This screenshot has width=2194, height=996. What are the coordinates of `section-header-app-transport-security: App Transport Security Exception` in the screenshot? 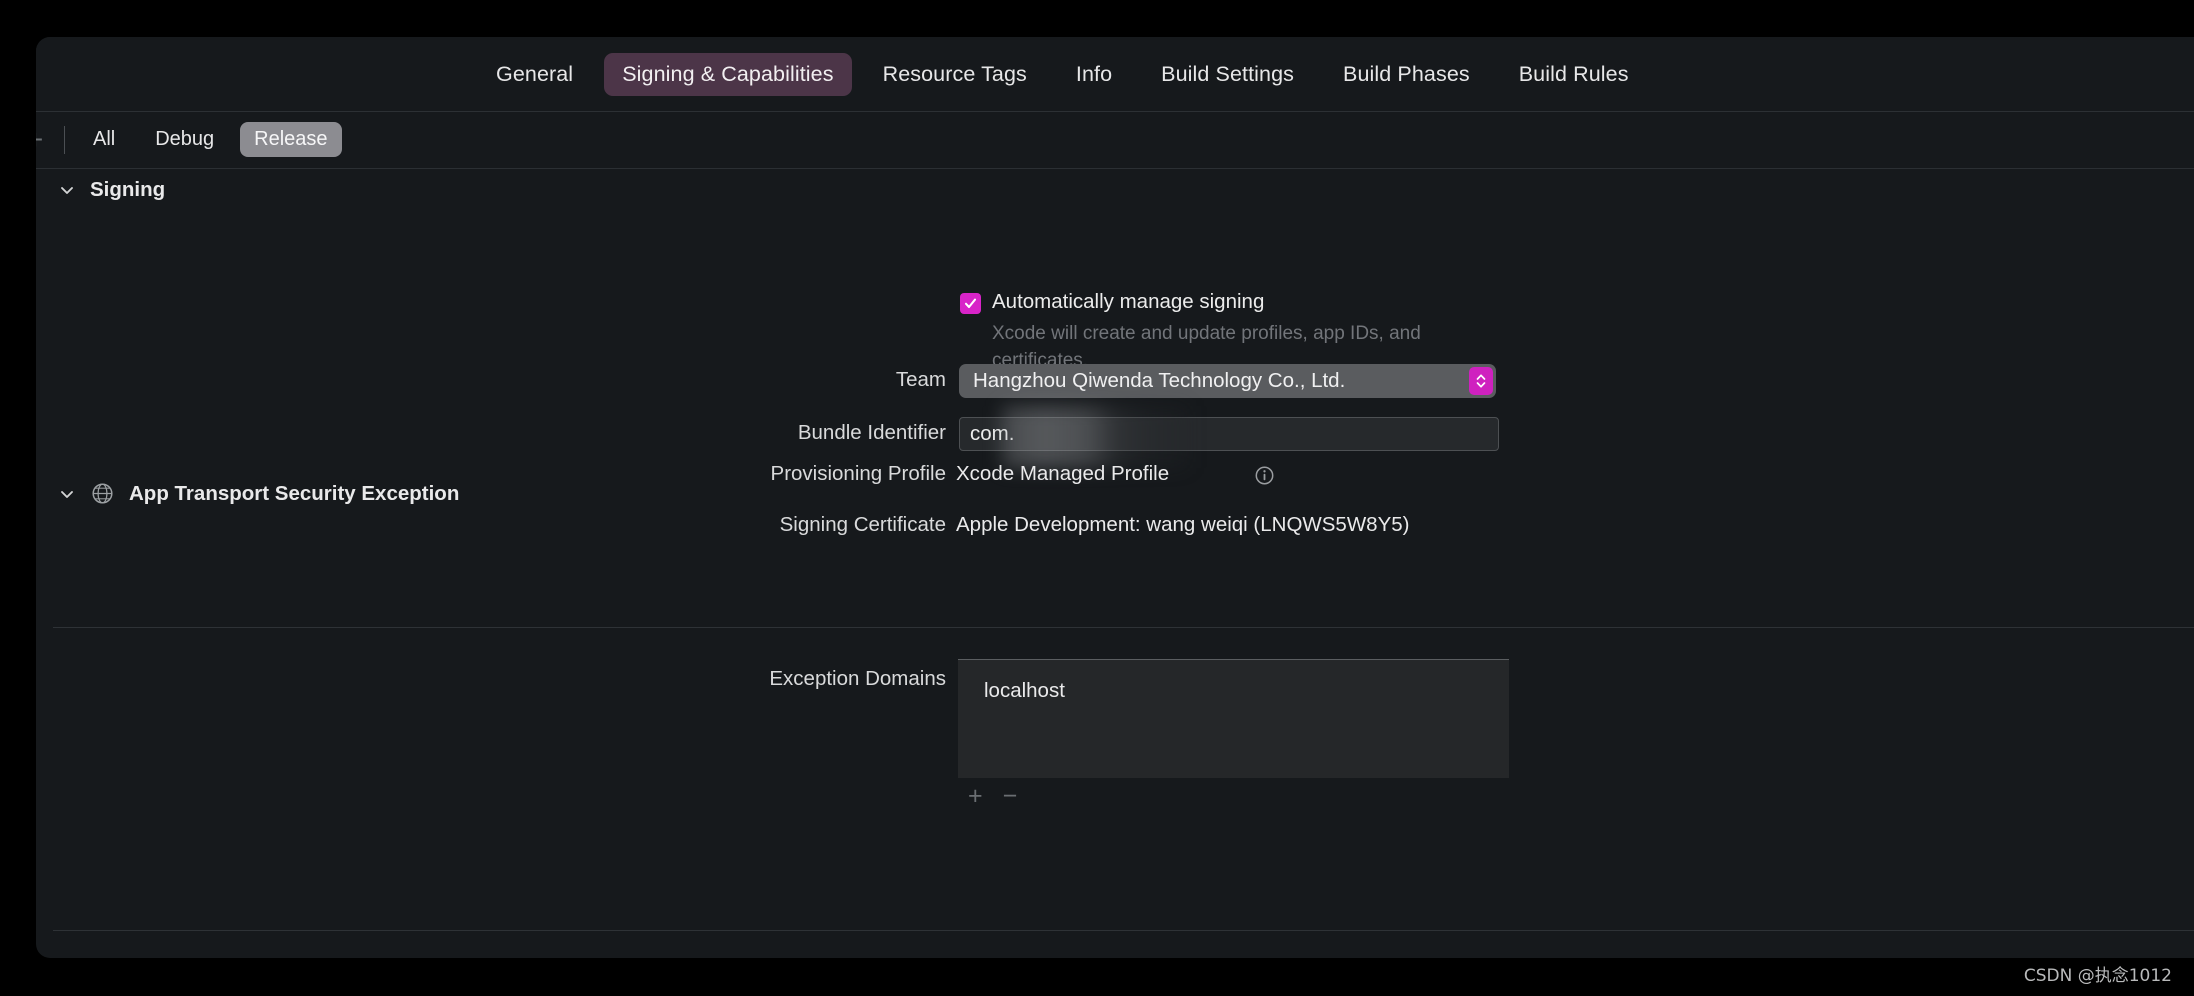 It's located at (258, 493).